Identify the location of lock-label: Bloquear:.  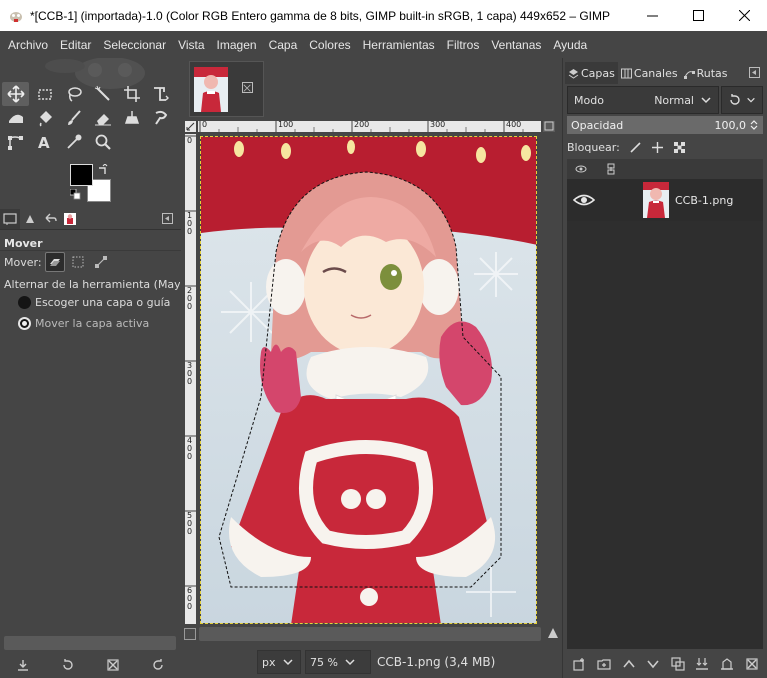
(593, 147).